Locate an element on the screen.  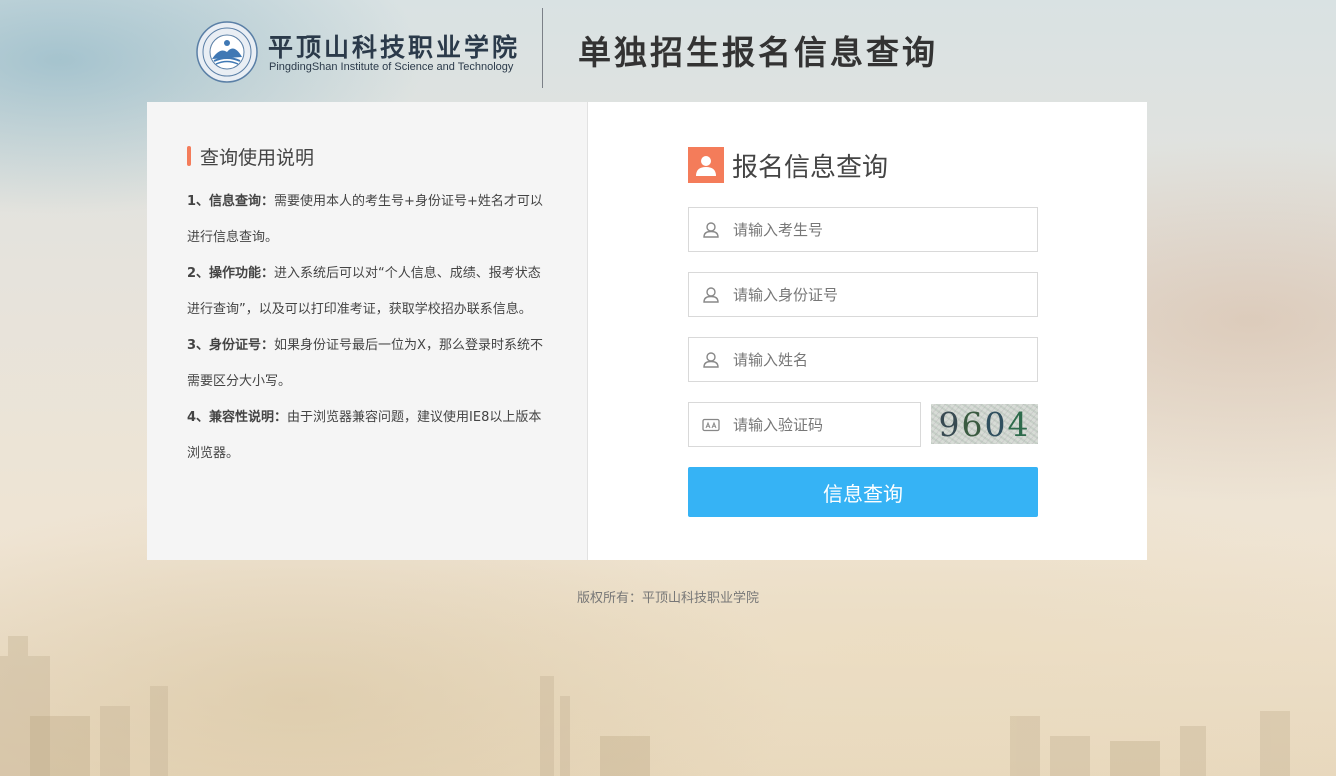
name-input is located at coordinates (878, 359).